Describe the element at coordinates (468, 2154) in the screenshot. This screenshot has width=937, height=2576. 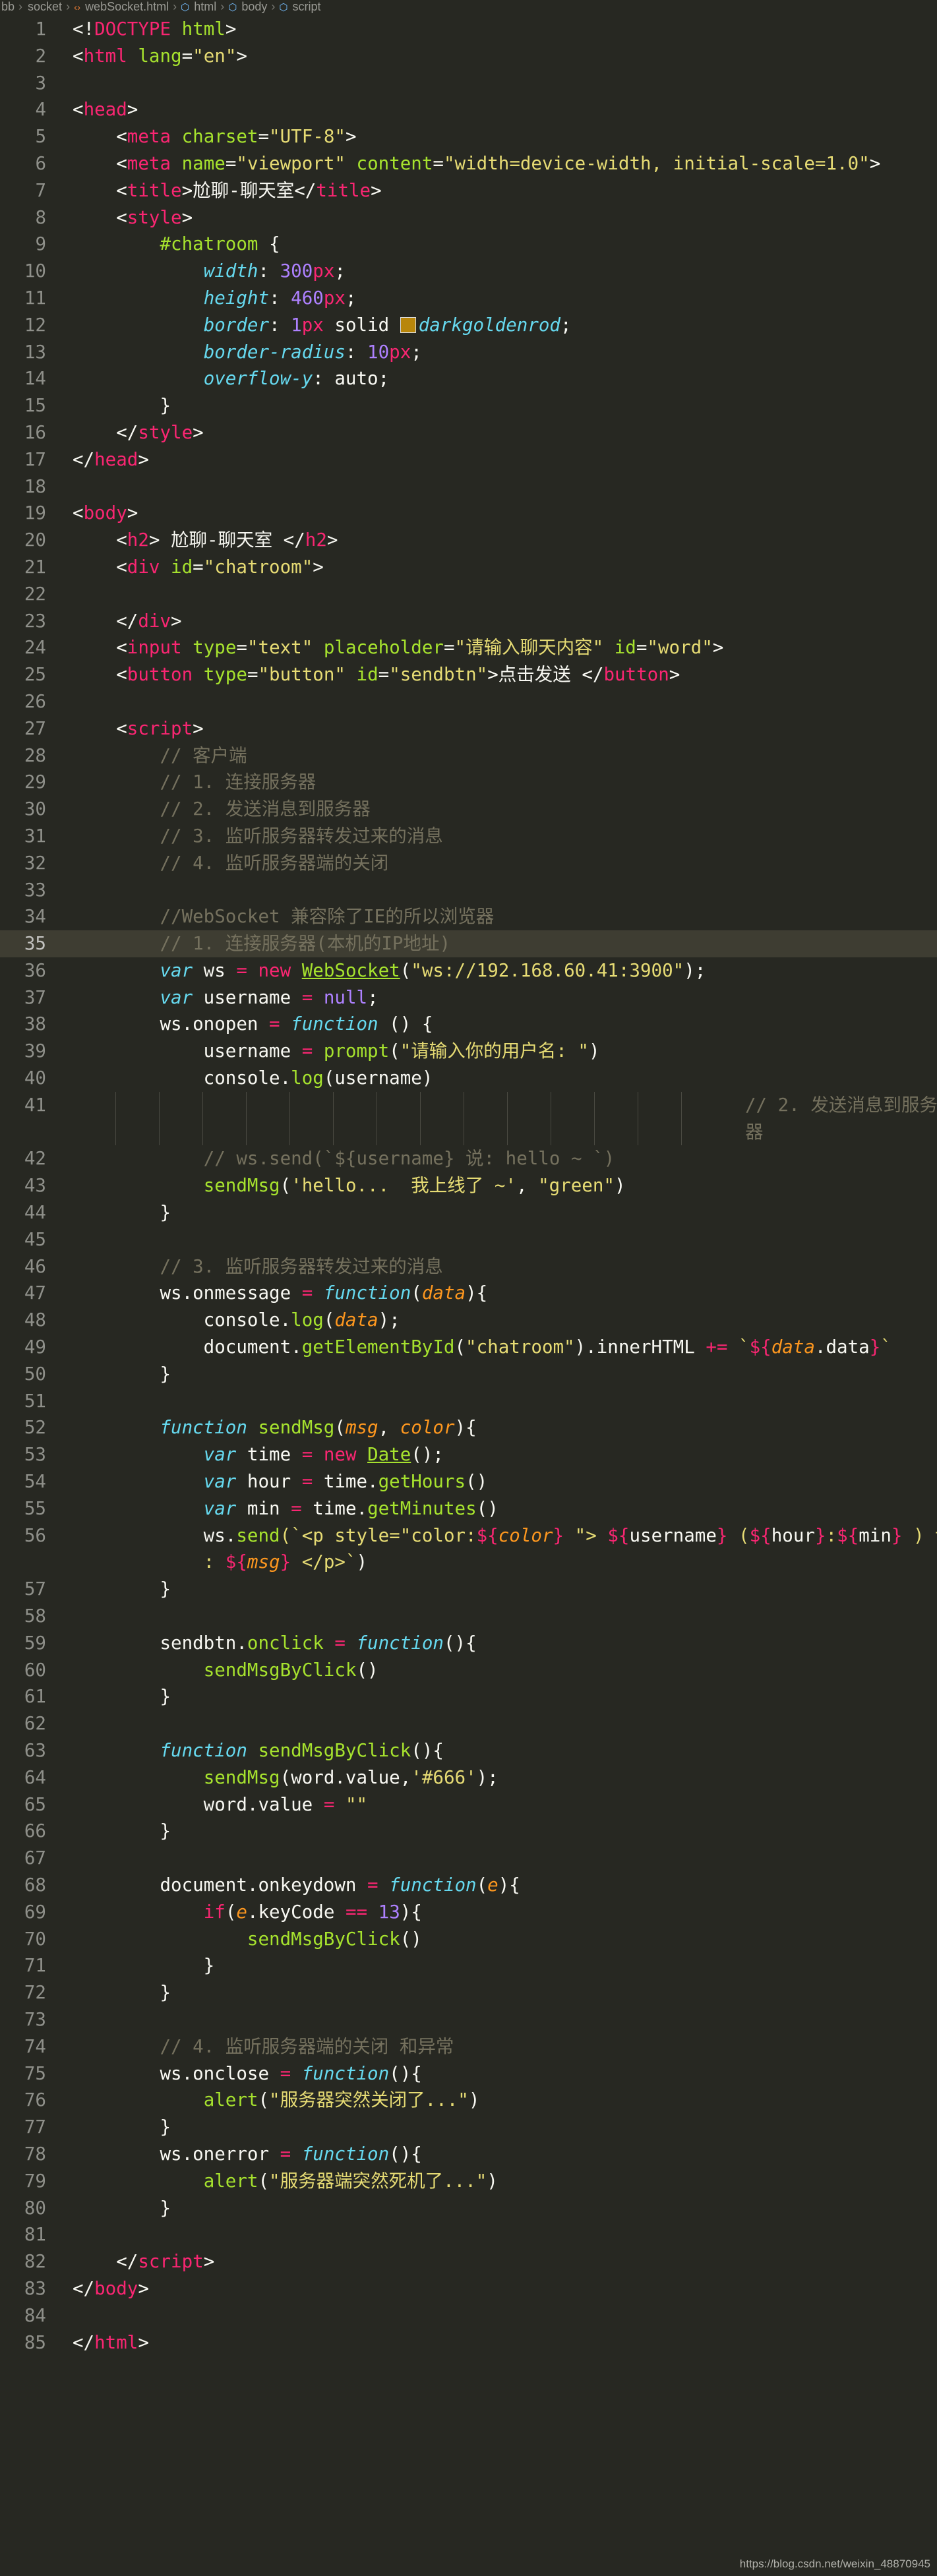
I see `code-line: 78 ws.onerror = function(){` at that location.